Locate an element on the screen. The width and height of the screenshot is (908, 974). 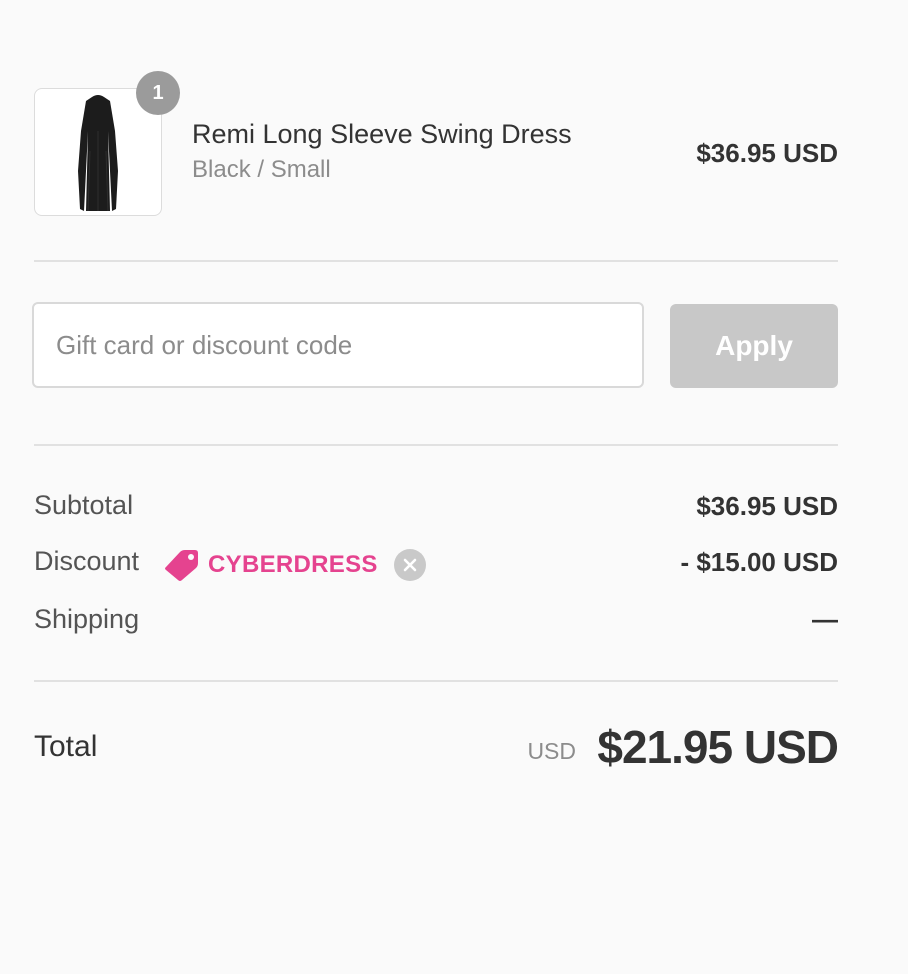
product-name: Remi Long Sleeve Swing Dress is located at coordinates (382, 134).